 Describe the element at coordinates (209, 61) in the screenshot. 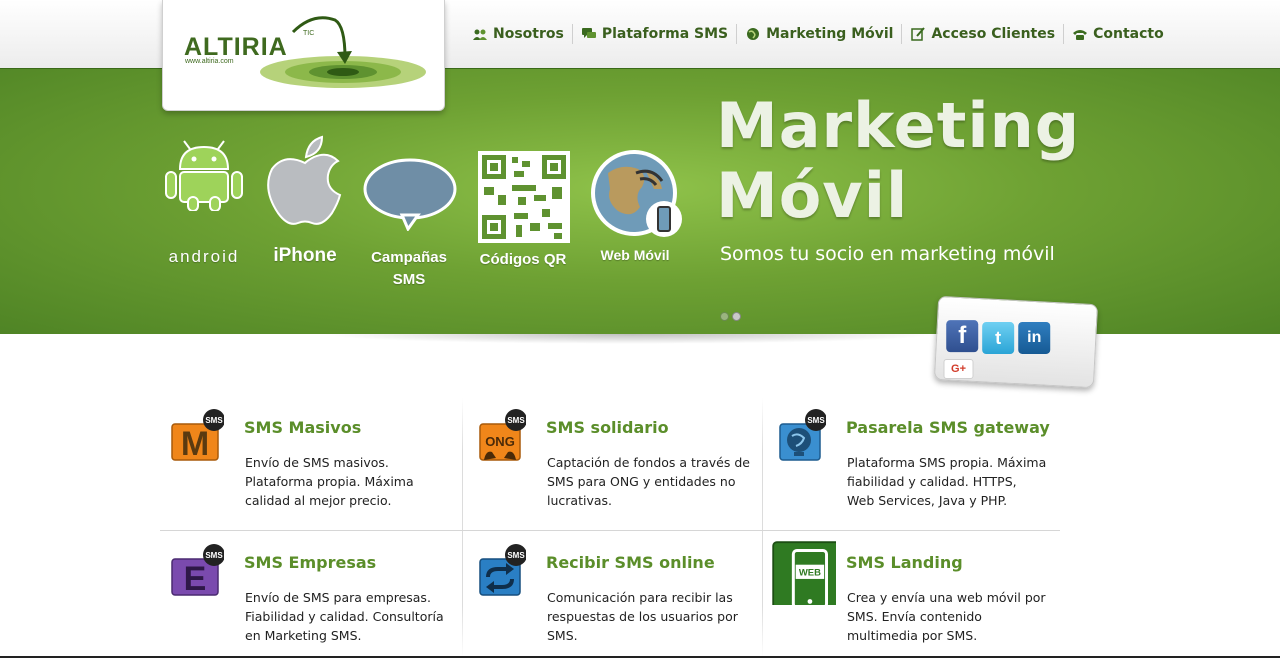

I see `logo-url: www.altiria.com` at that location.